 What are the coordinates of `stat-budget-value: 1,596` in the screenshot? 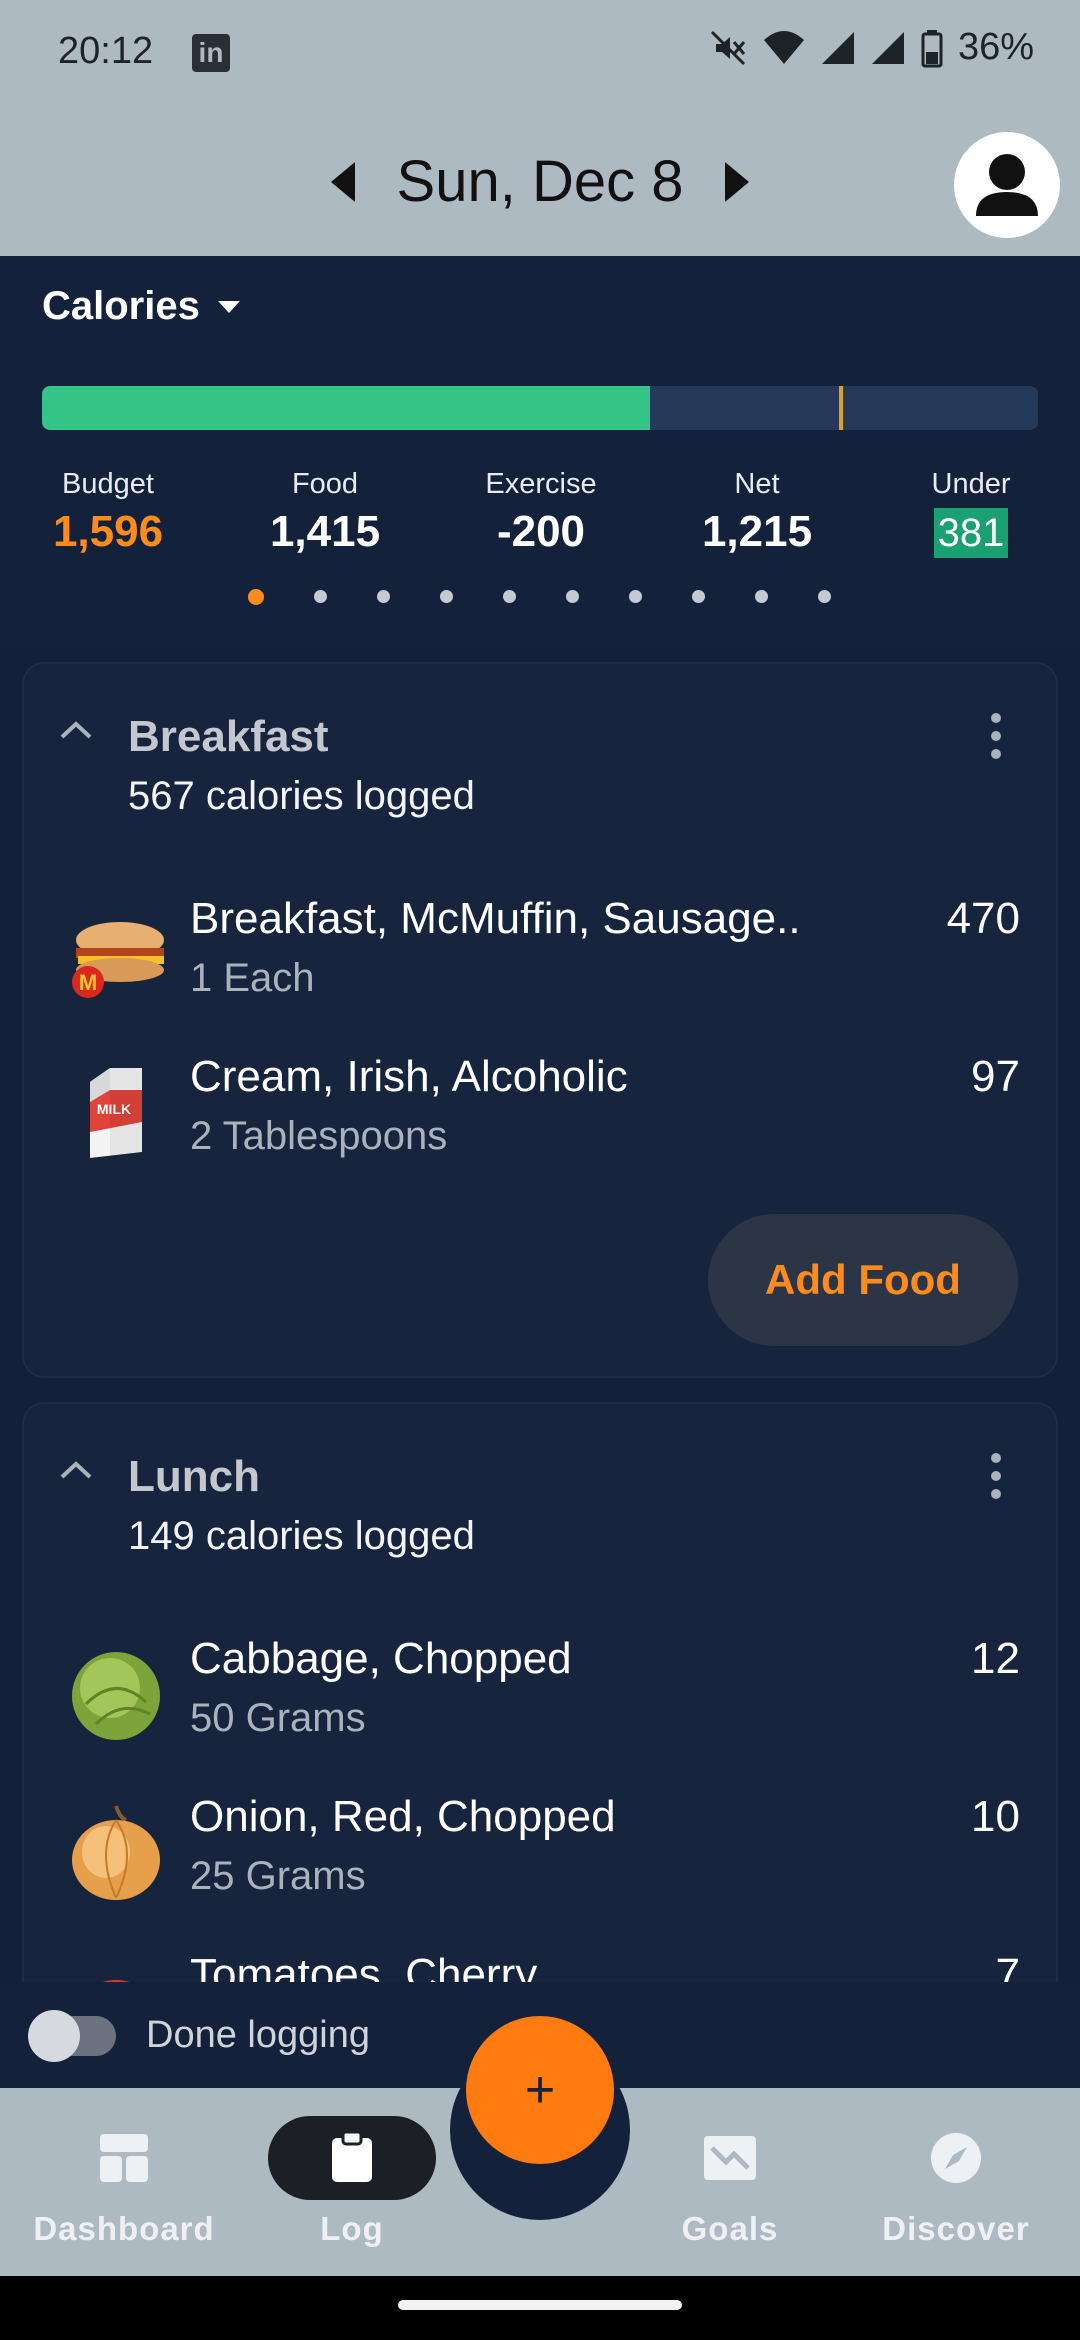 It's located at (108, 531).